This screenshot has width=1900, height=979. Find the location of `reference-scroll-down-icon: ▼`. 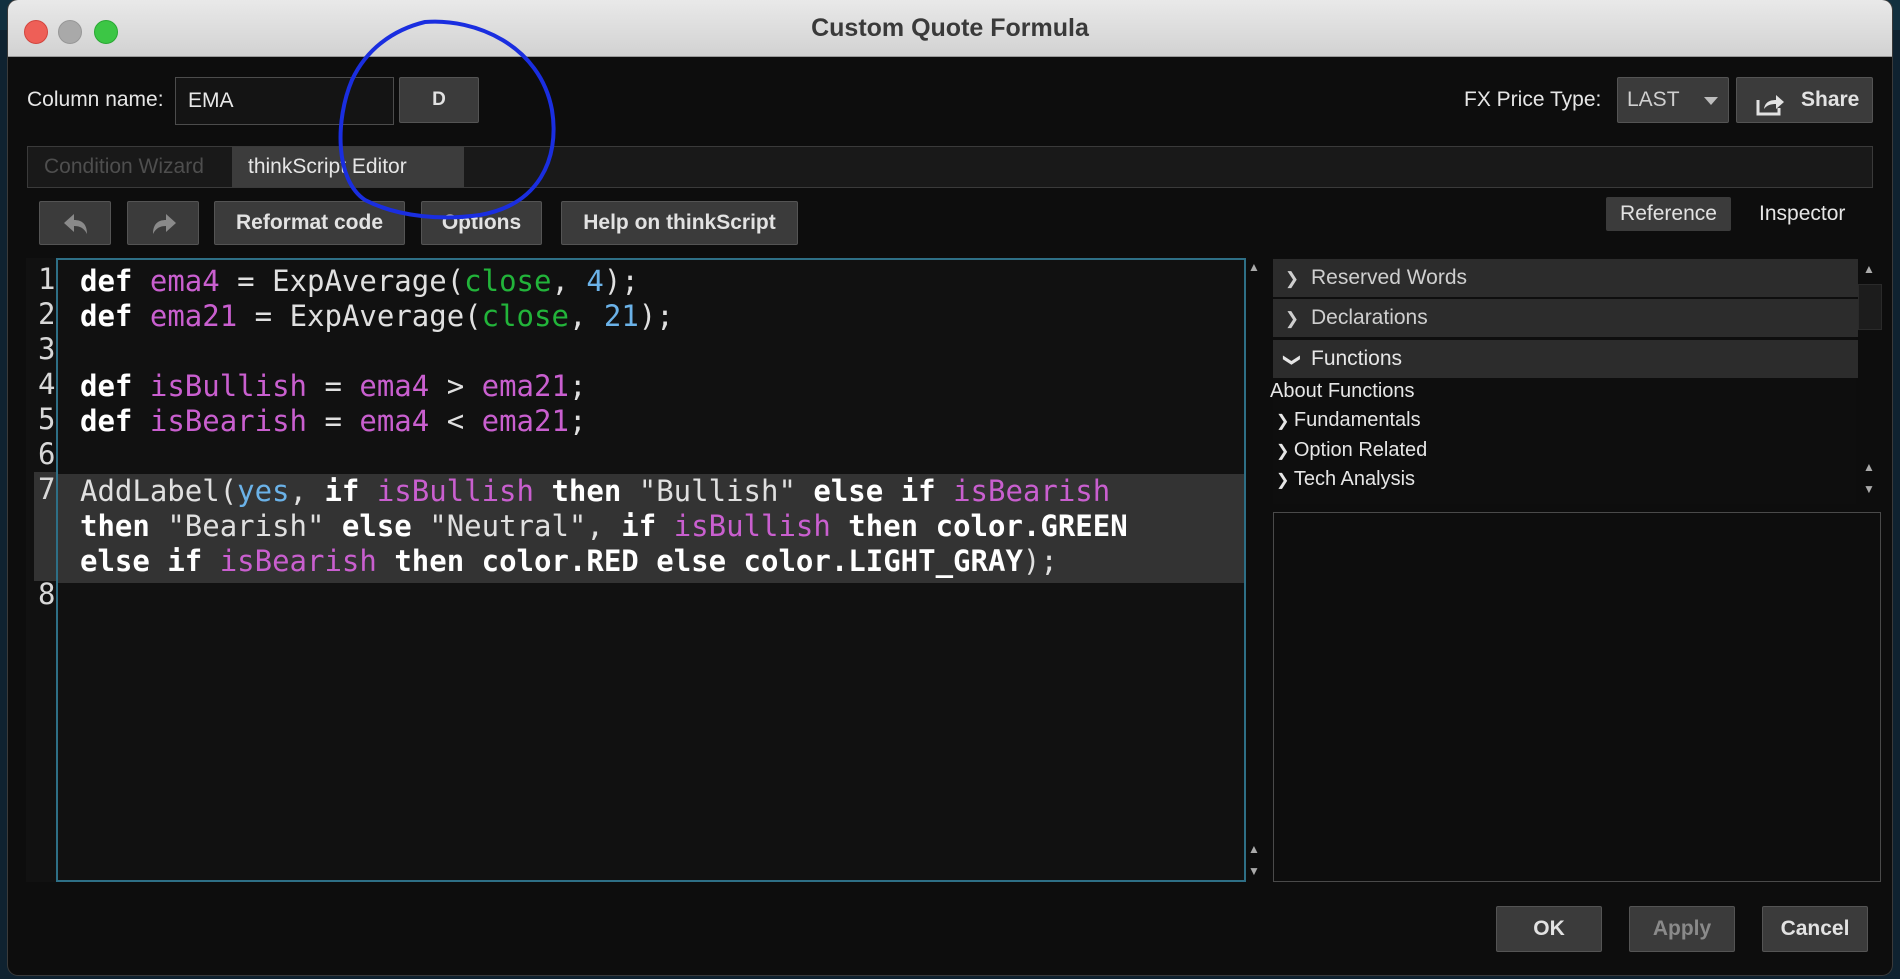

reference-scroll-down-icon: ▼ is located at coordinates (1869, 489).